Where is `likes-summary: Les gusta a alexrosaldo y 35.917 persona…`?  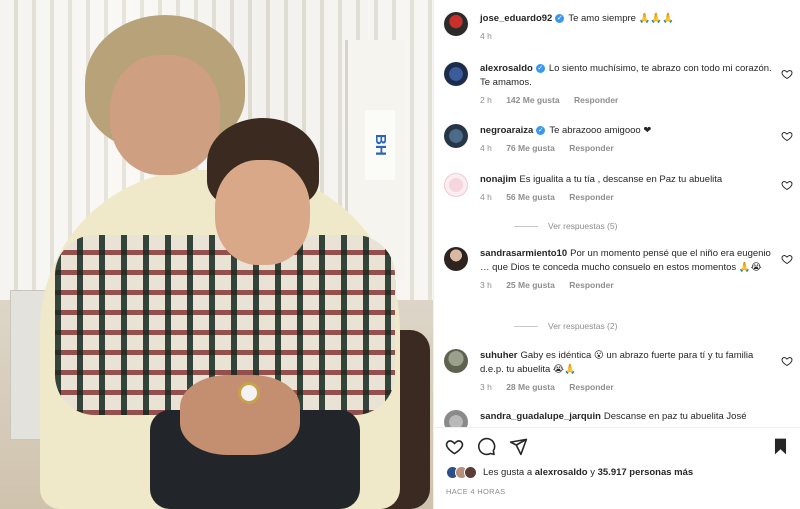 likes-summary: Les gusta a alexrosaldo y 35.917 persona… is located at coordinates (569, 472).